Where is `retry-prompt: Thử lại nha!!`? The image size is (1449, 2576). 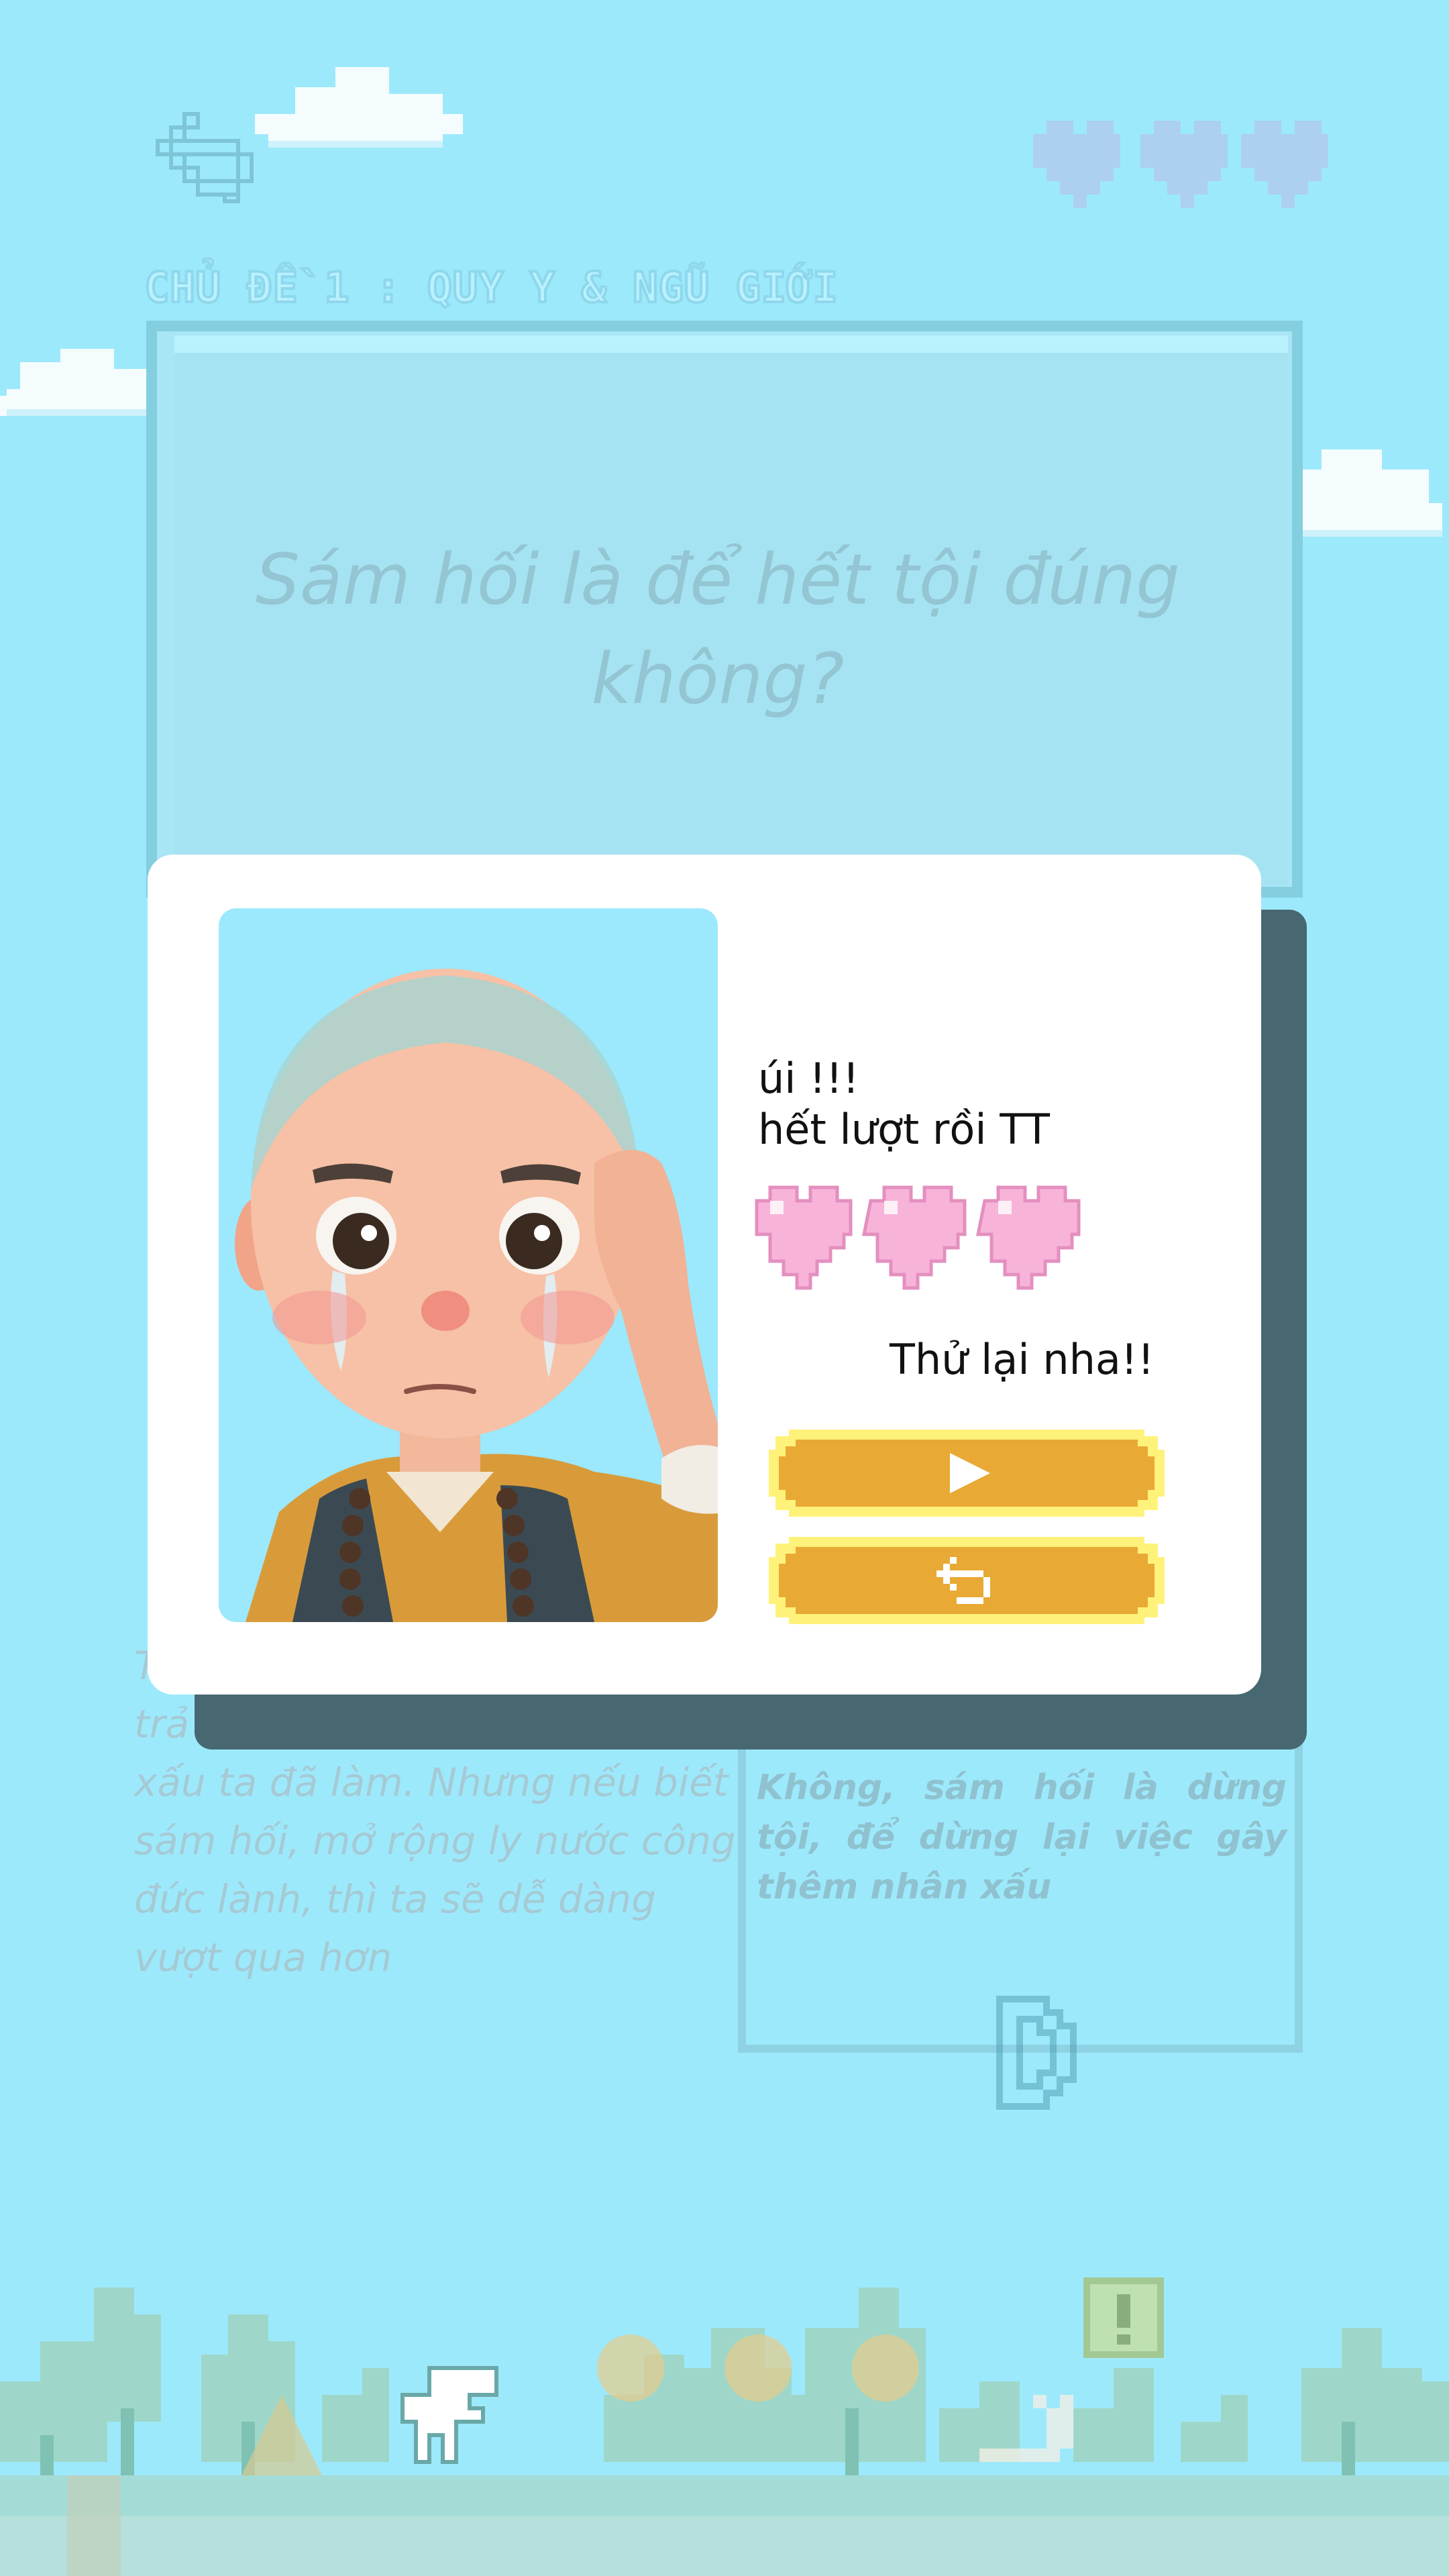
retry-prompt: Thử lại nha!! is located at coordinates (1022, 1359).